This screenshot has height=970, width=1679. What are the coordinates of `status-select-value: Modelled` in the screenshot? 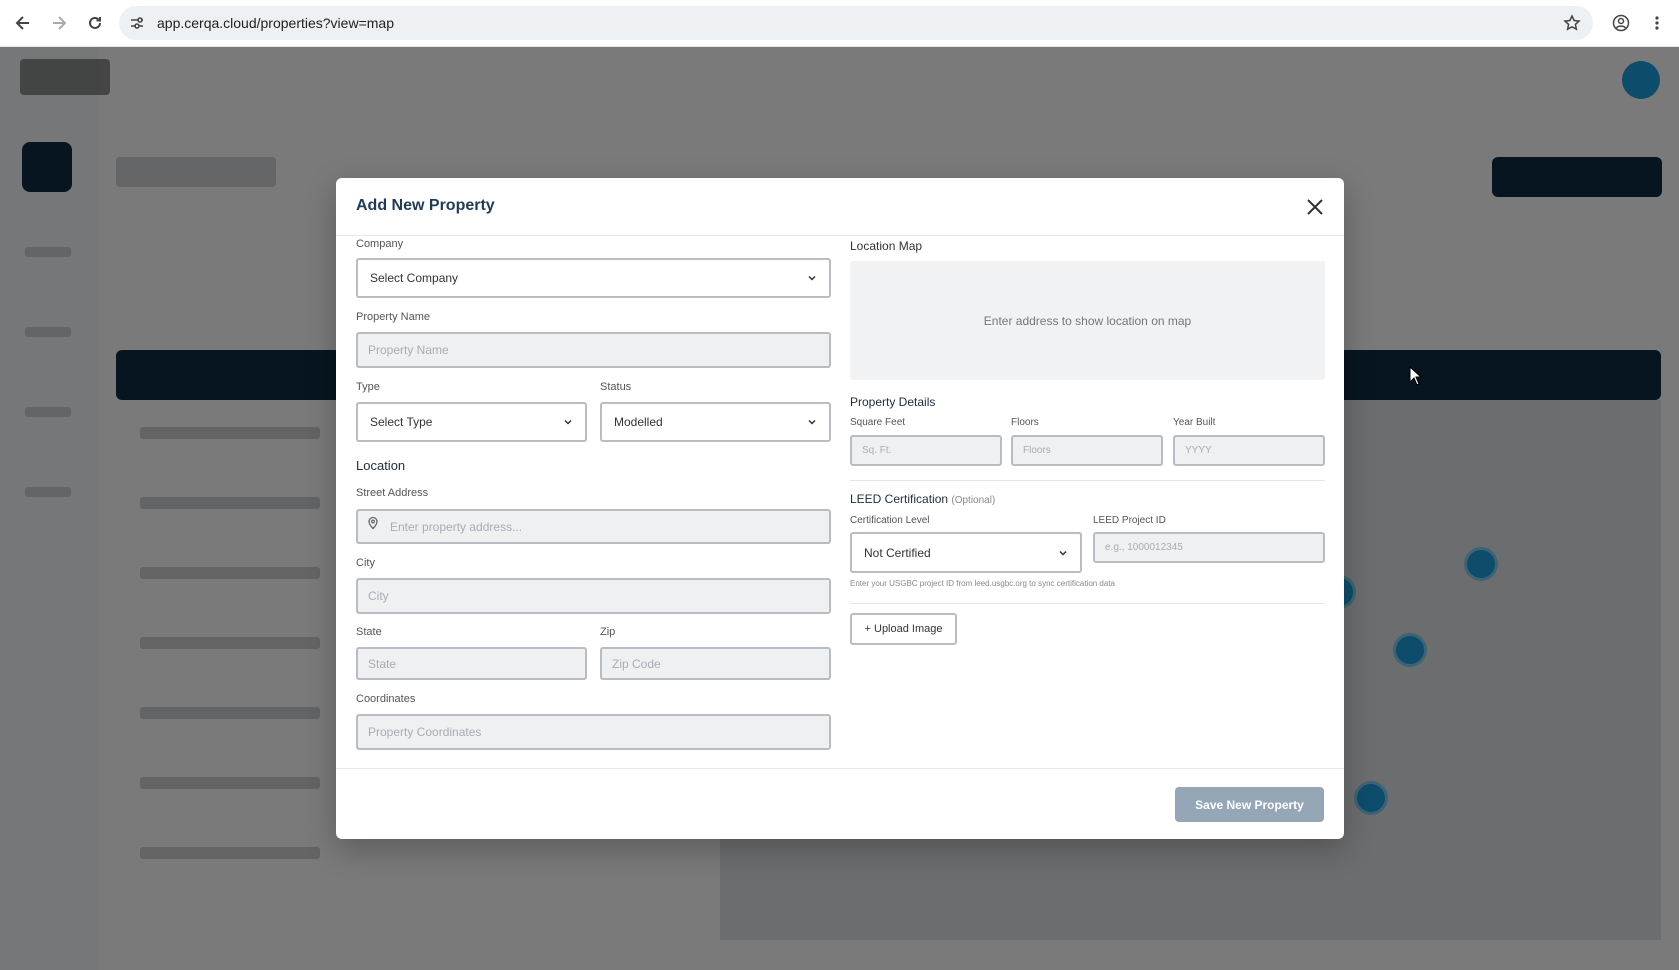 It's located at (638, 422).